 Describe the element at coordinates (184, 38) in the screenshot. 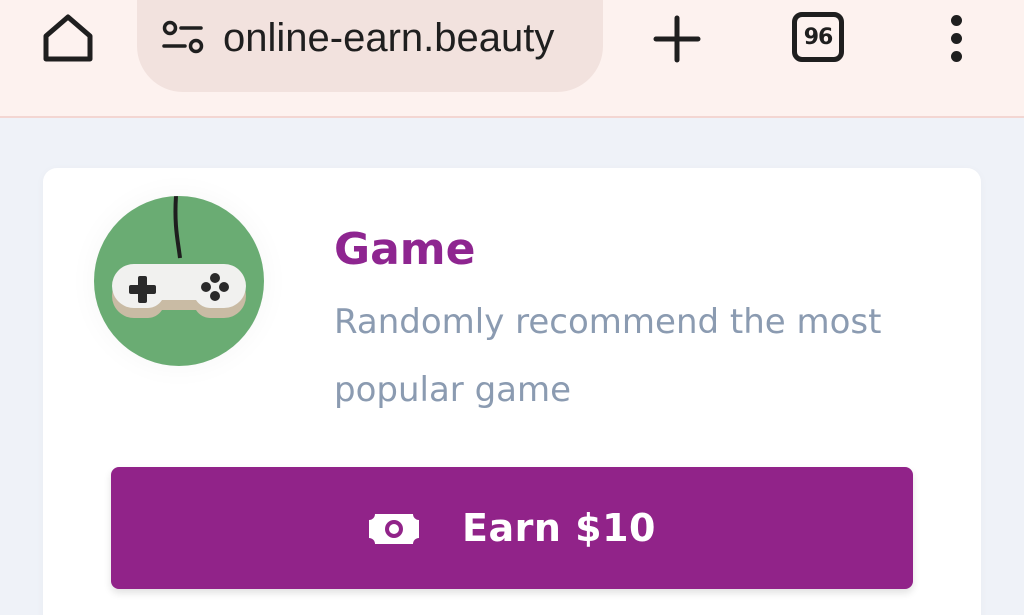

I see `tune-icon` at that location.